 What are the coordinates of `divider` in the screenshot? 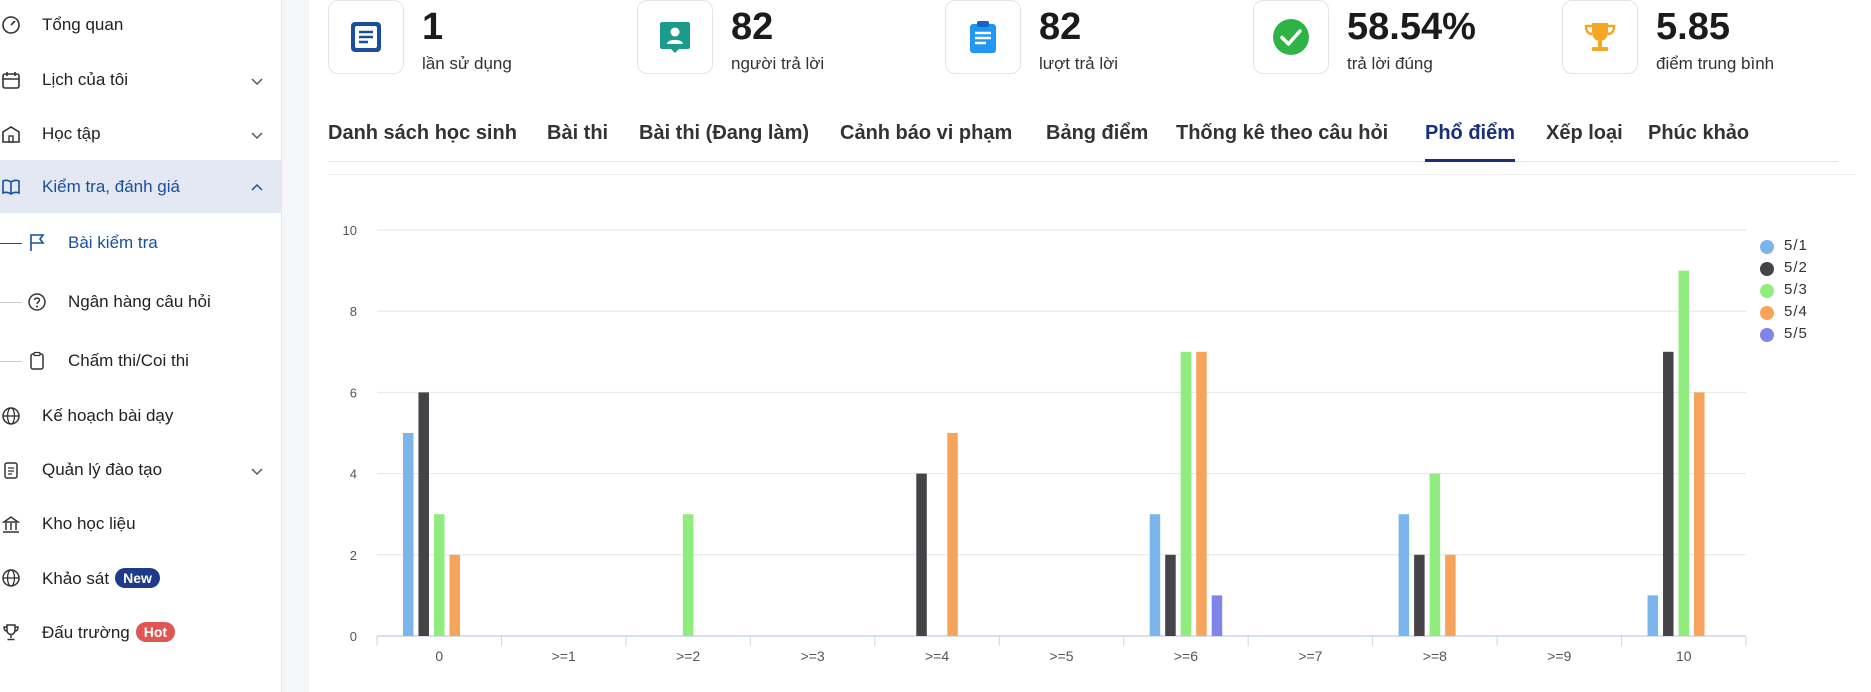 It's located at (1092, 174).